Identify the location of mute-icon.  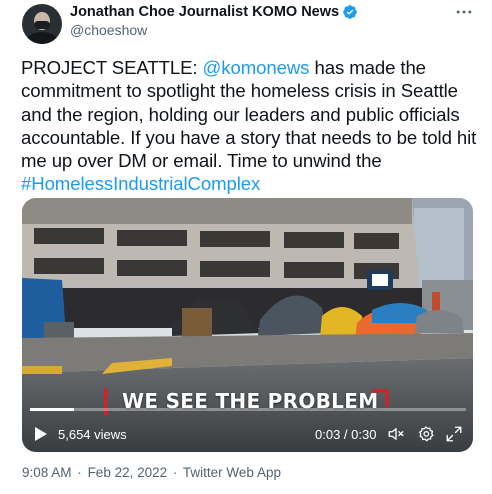
(396, 434).